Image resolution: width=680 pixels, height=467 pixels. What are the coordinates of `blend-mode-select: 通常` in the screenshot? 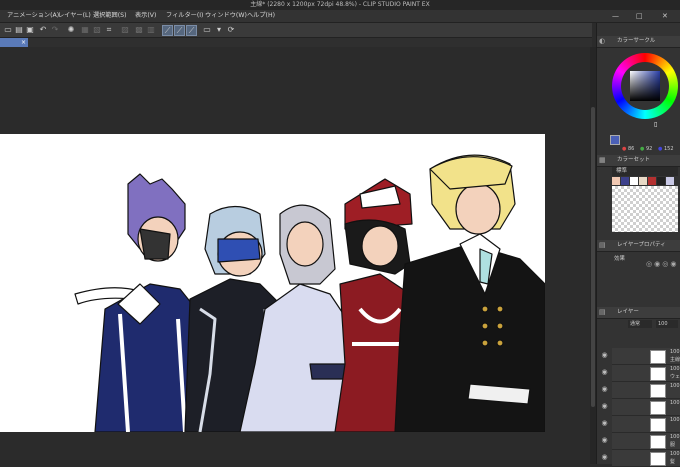 It's located at (640, 324).